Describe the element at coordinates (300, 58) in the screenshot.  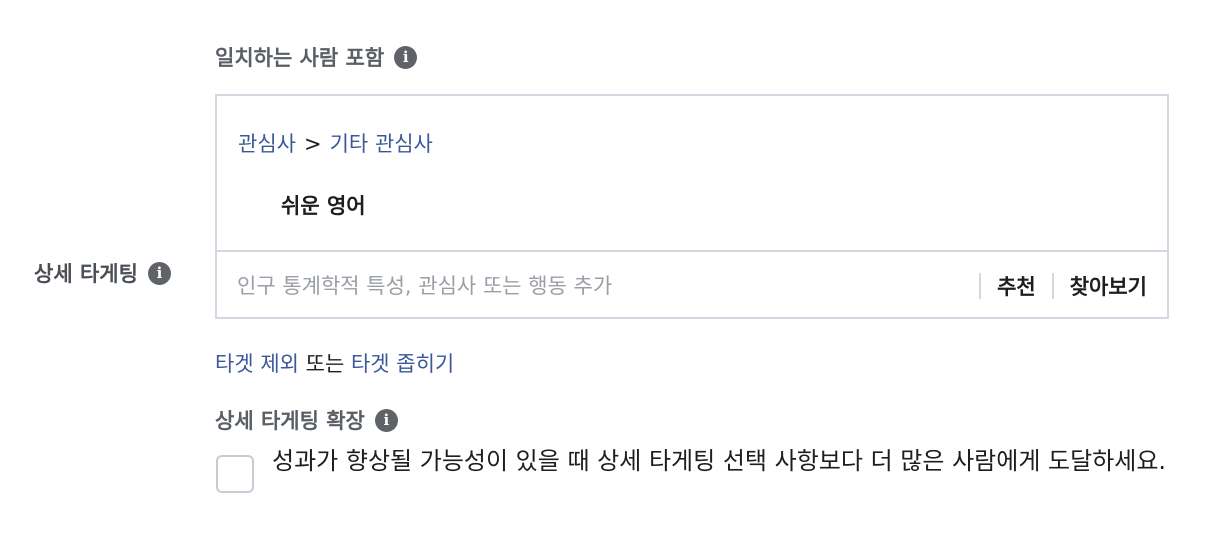
I see `include-people-label: 일치하는 사람 포함` at that location.